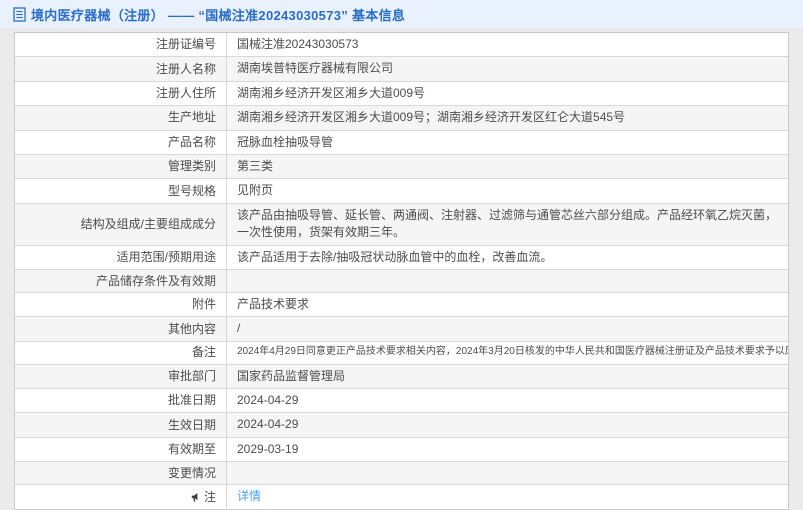 Image resolution: width=803 pixels, height=510 pixels. What do you see at coordinates (291, 375) in the screenshot?
I see `row-value: 国家药品监督管理局` at bounding box center [291, 375].